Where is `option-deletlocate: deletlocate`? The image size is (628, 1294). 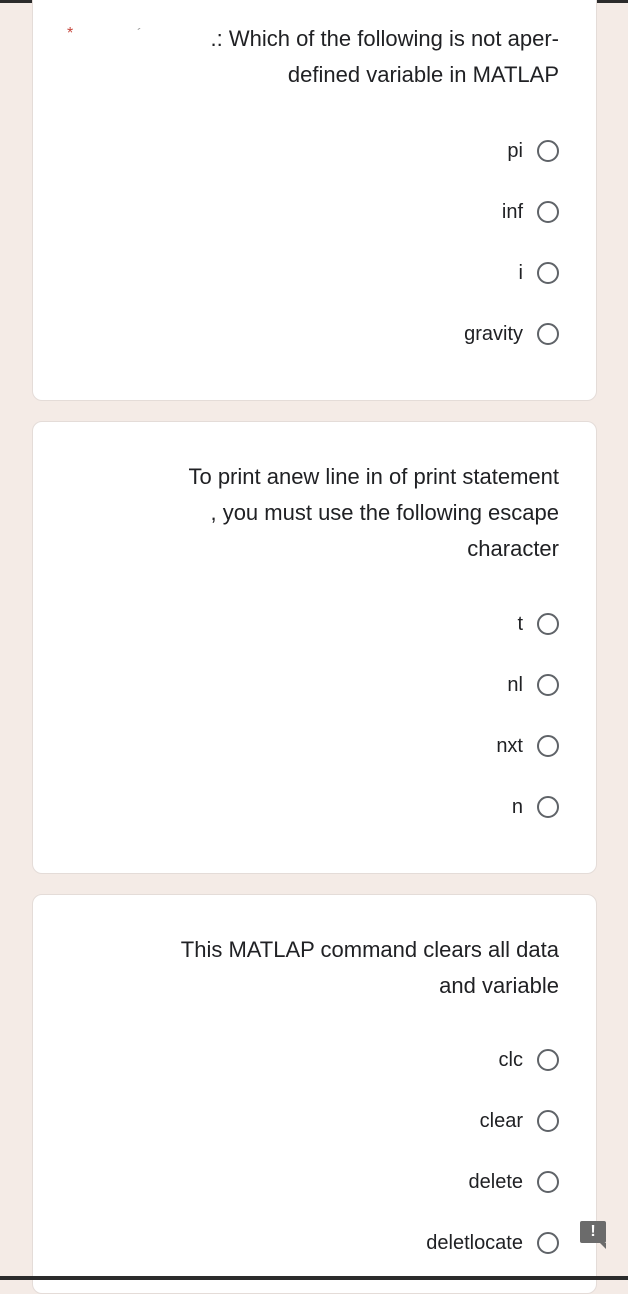 option-deletlocate: deletlocate is located at coordinates (492, 1243).